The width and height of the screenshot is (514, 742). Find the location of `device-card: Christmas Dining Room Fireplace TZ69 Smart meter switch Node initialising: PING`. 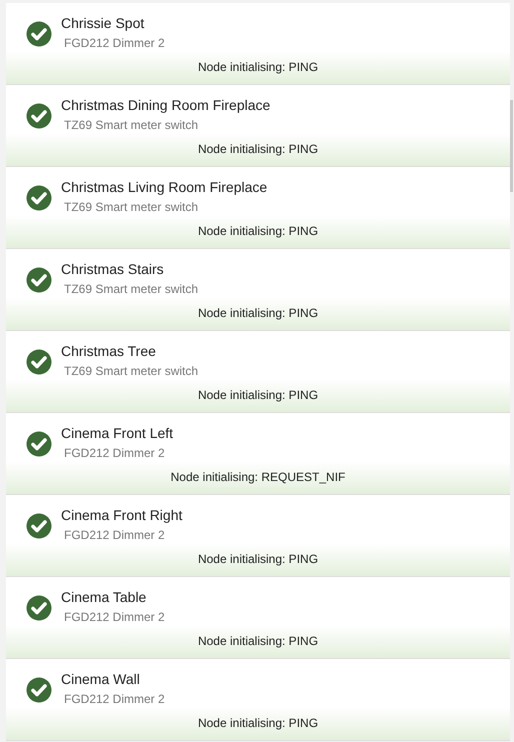

device-card: Christmas Dining Room Fireplace TZ69 Smart meter switch Node initialising: PING is located at coordinates (258, 126).